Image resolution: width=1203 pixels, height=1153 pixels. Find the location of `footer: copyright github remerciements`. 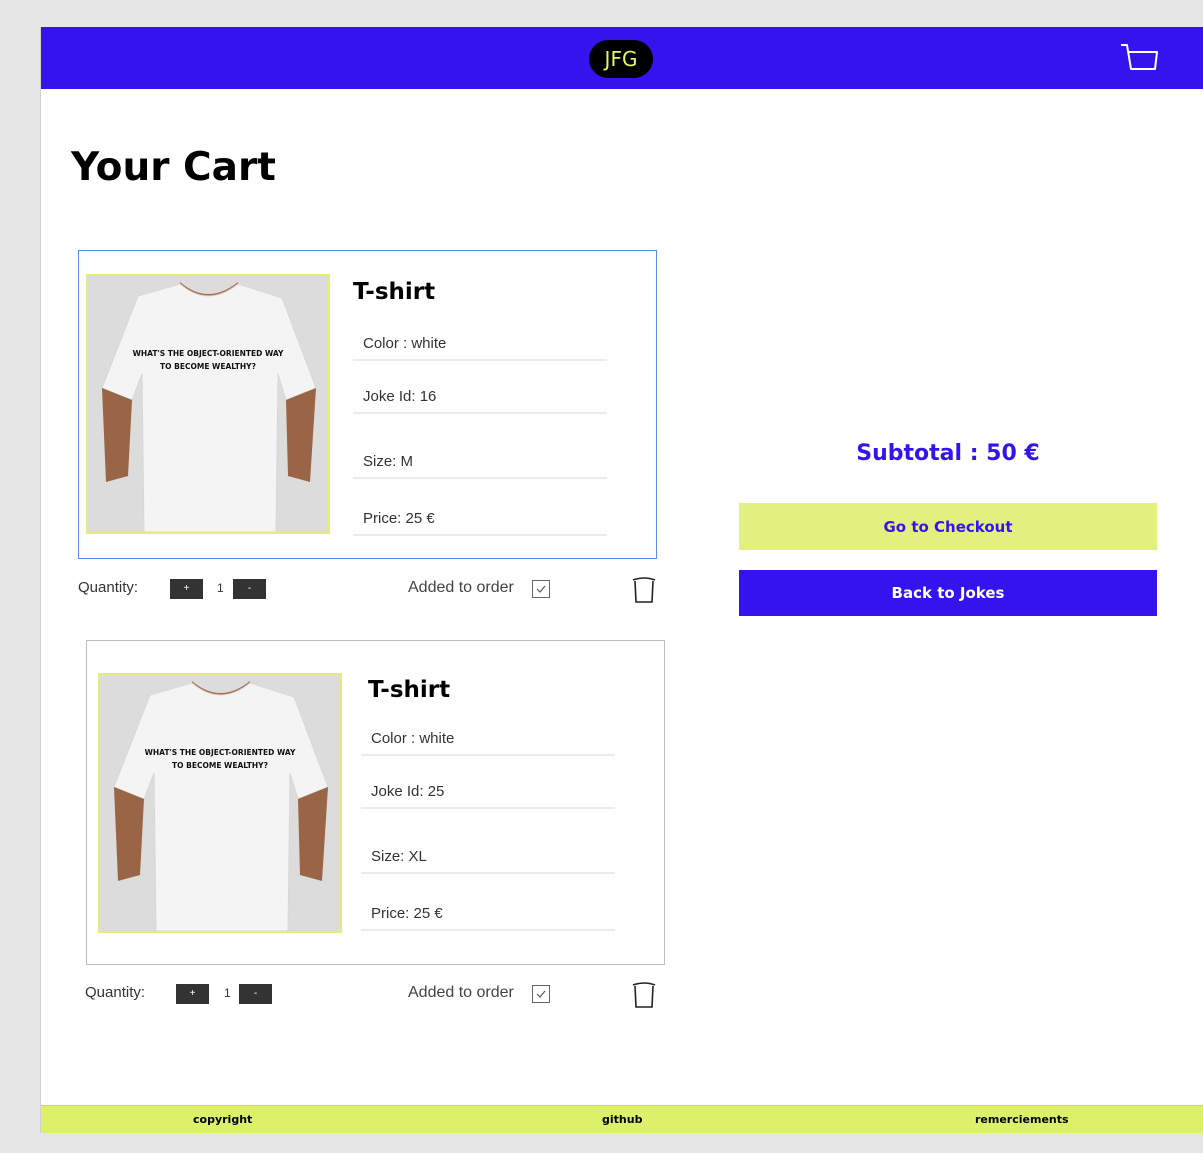

footer: copyright github remerciements is located at coordinates (622, 1119).